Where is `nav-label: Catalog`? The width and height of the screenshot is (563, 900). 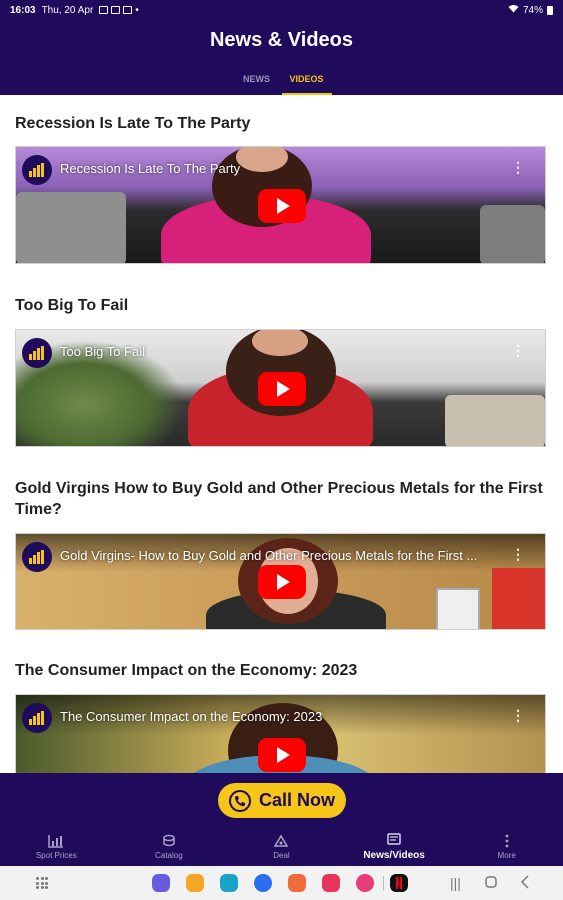
nav-label: Catalog is located at coordinates (169, 855).